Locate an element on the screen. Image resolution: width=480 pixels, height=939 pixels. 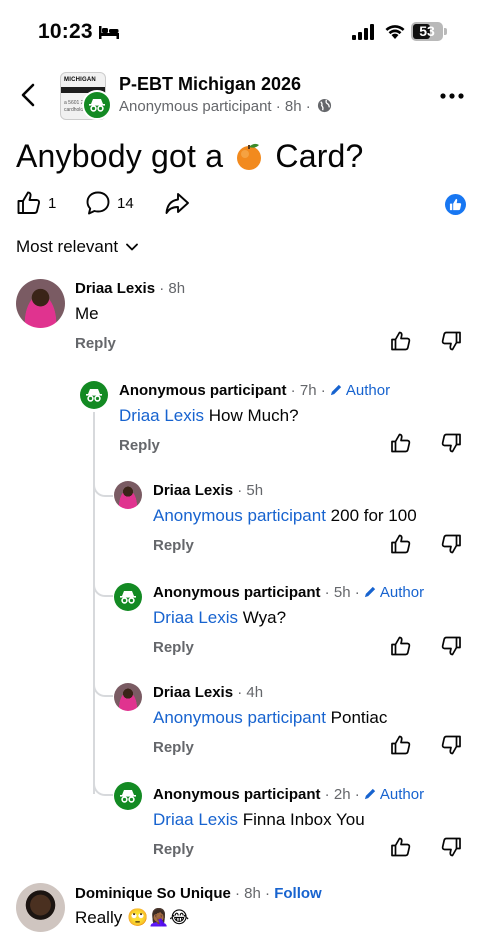
chevron-down-icon is located at coordinates (132, 247).